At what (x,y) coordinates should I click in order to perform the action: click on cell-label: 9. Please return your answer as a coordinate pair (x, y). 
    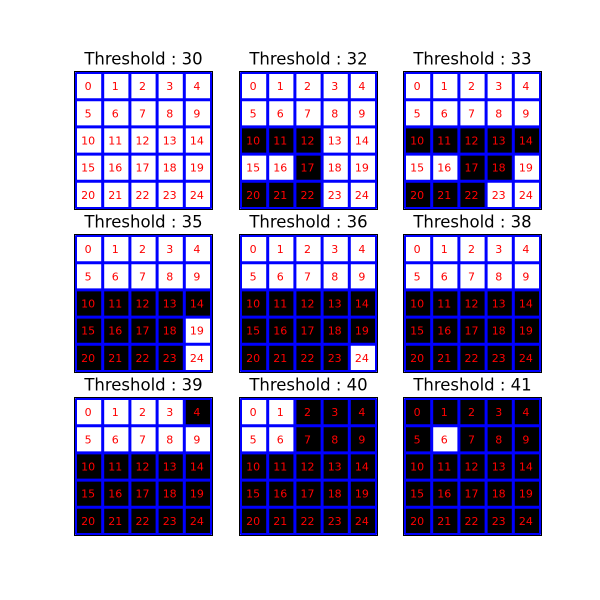
    Looking at the image, I should click on (525, 439).